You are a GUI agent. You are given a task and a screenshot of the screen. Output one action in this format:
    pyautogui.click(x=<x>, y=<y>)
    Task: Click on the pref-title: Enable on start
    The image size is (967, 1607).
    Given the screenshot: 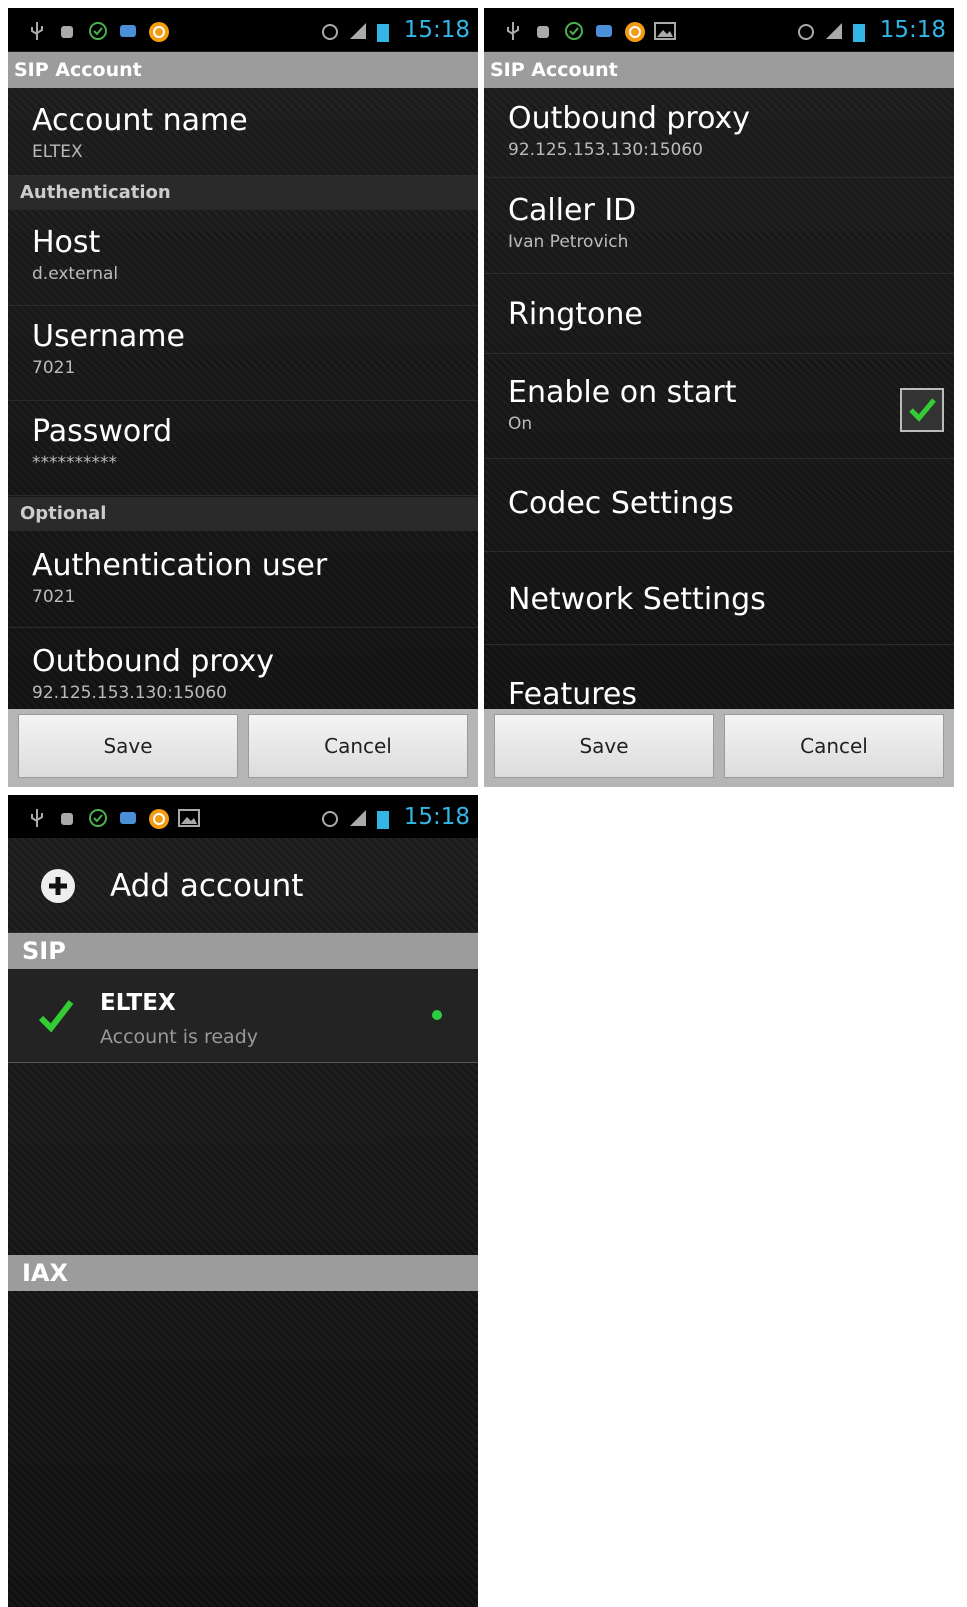 What is the action you would take?
    pyautogui.click(x=622, y=392)
    